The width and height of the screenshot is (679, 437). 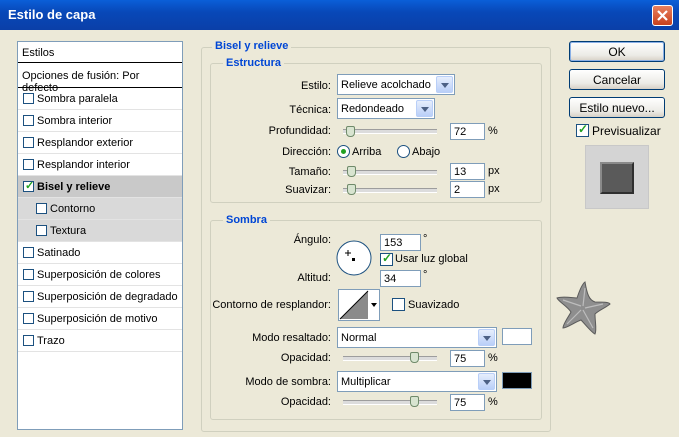 I want to click on angle-dial, so click(x=354, y=258).